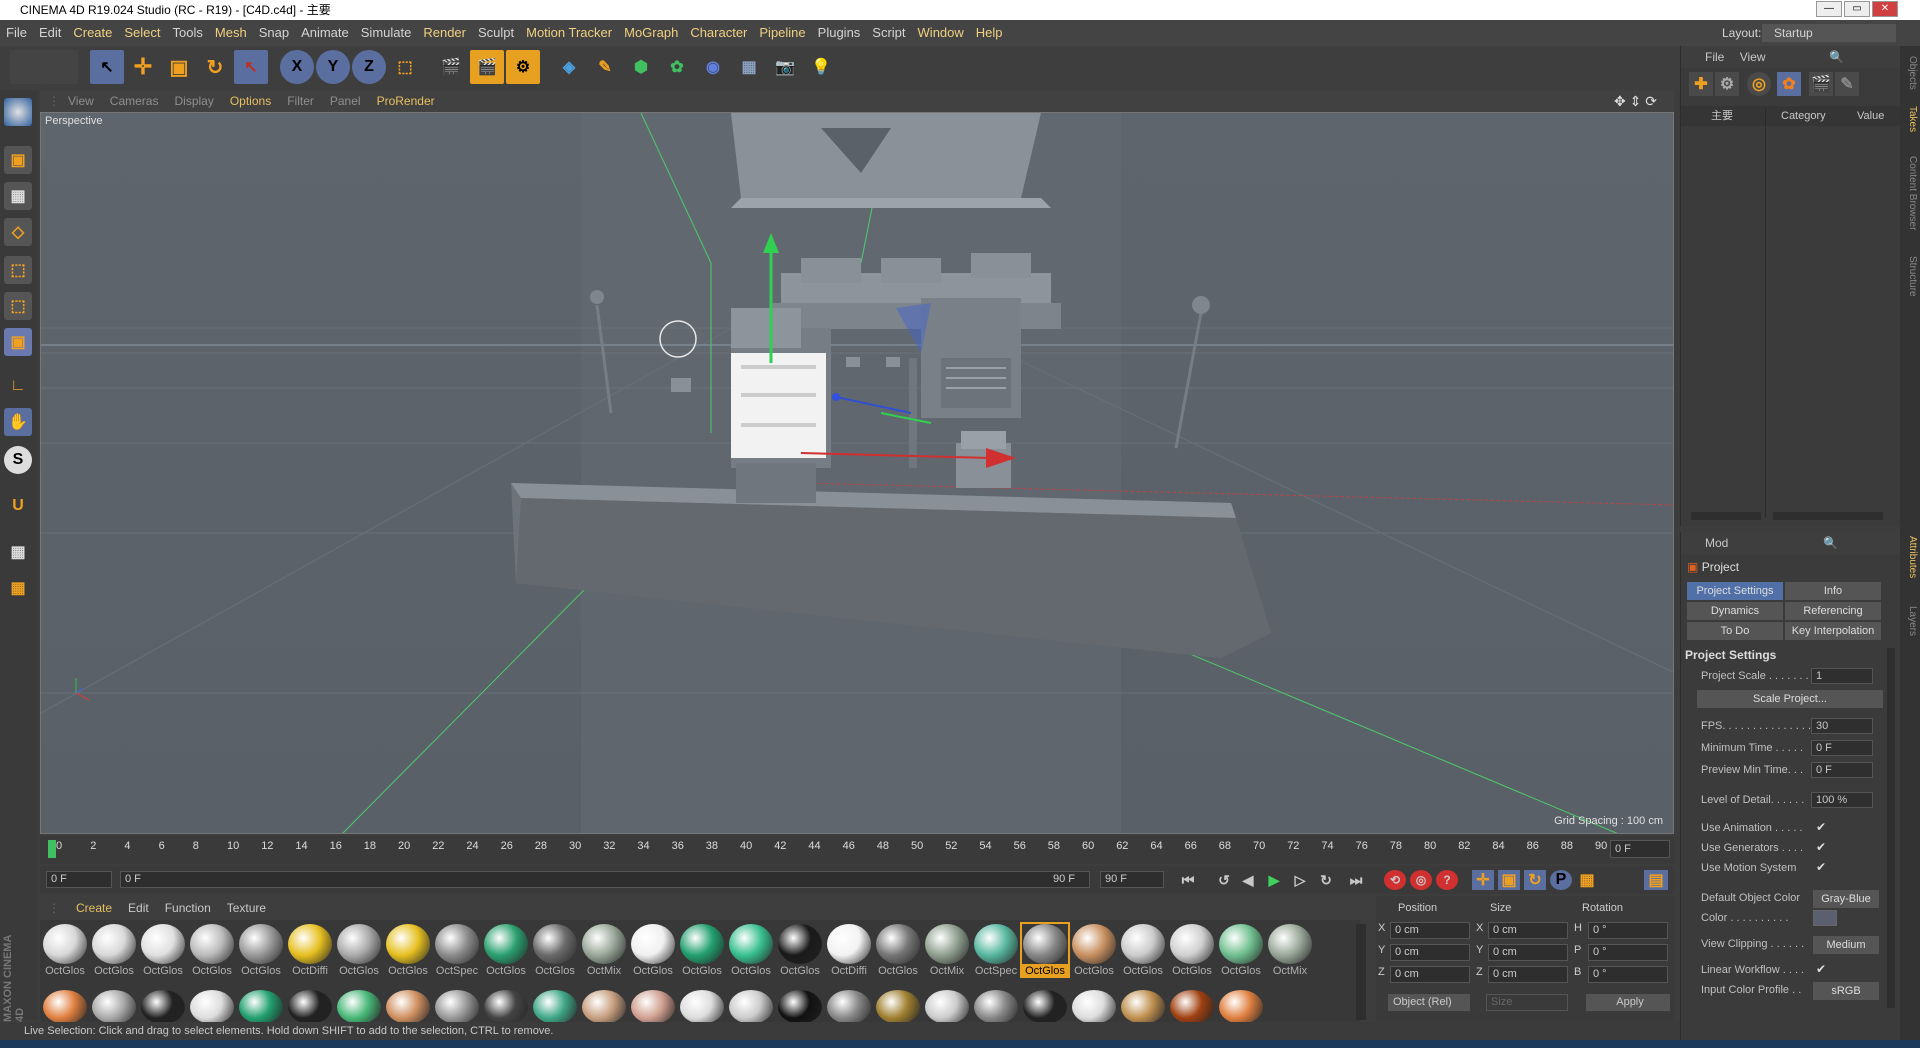 The image size is (1920, 1048). I want to click on texture-mode-icon: ◇, so click(18, 232).